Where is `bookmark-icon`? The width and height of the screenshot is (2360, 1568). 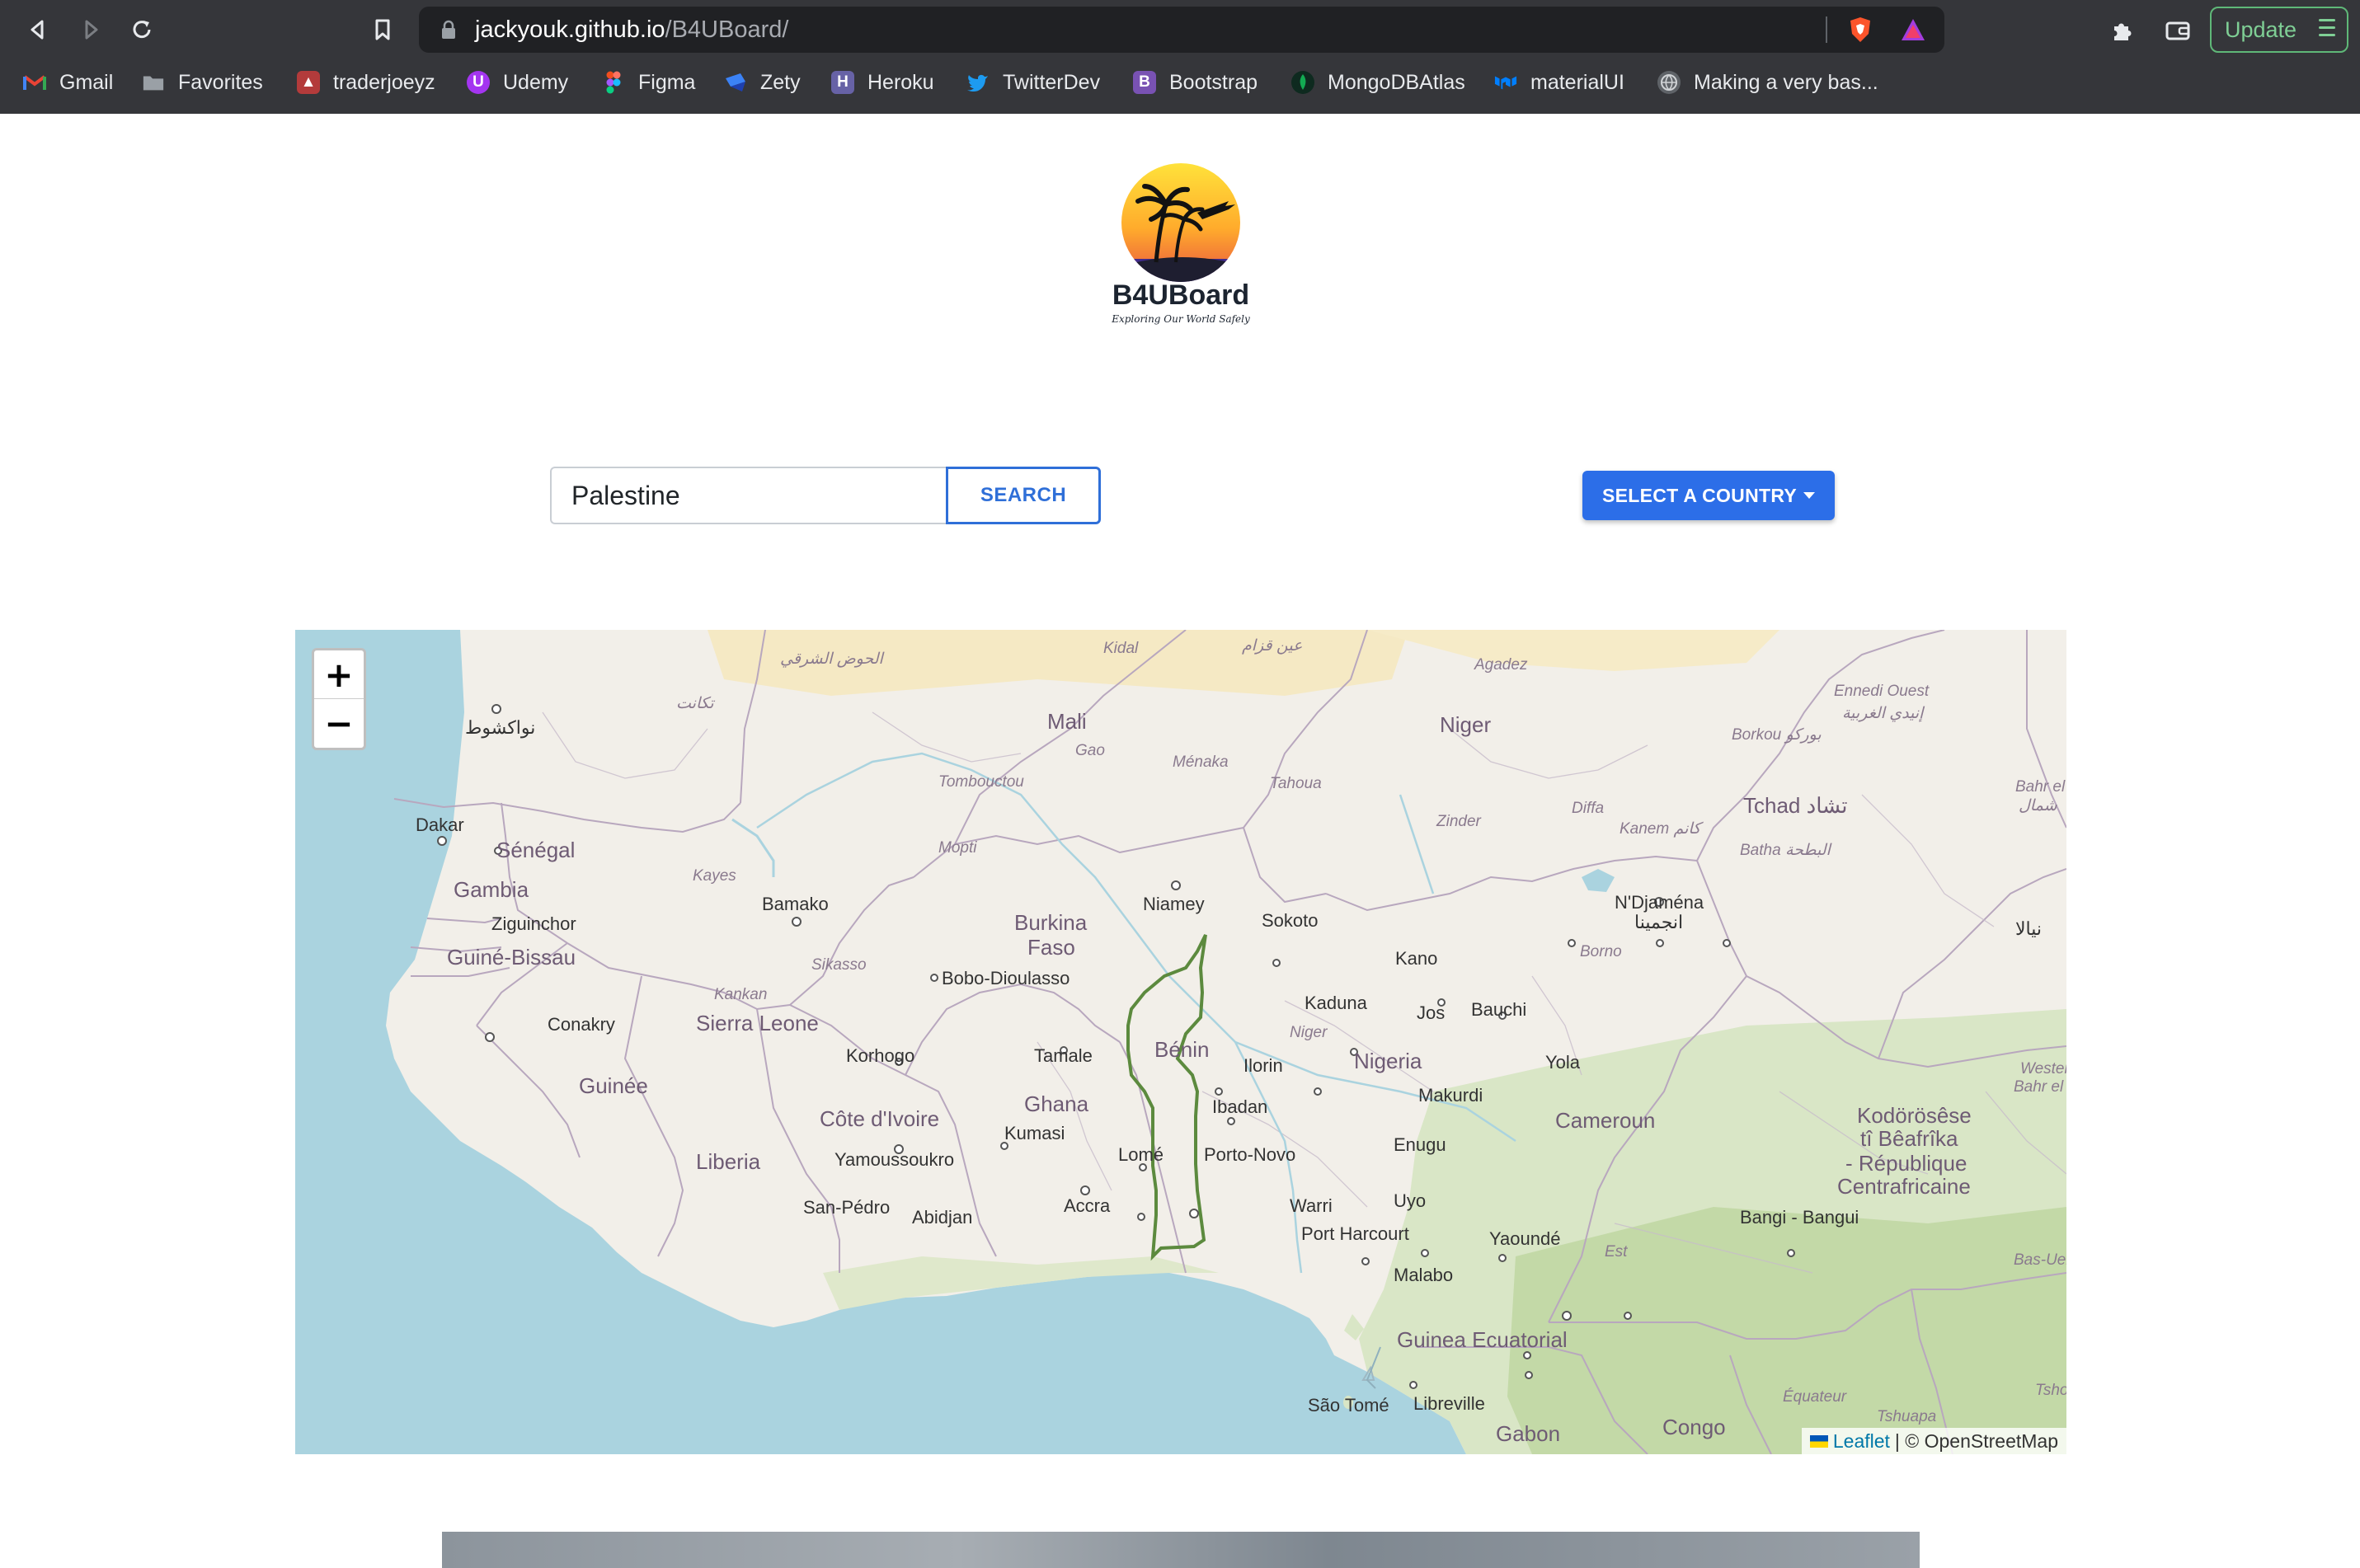 bookmark-icon is located at coordinates (382, 30).